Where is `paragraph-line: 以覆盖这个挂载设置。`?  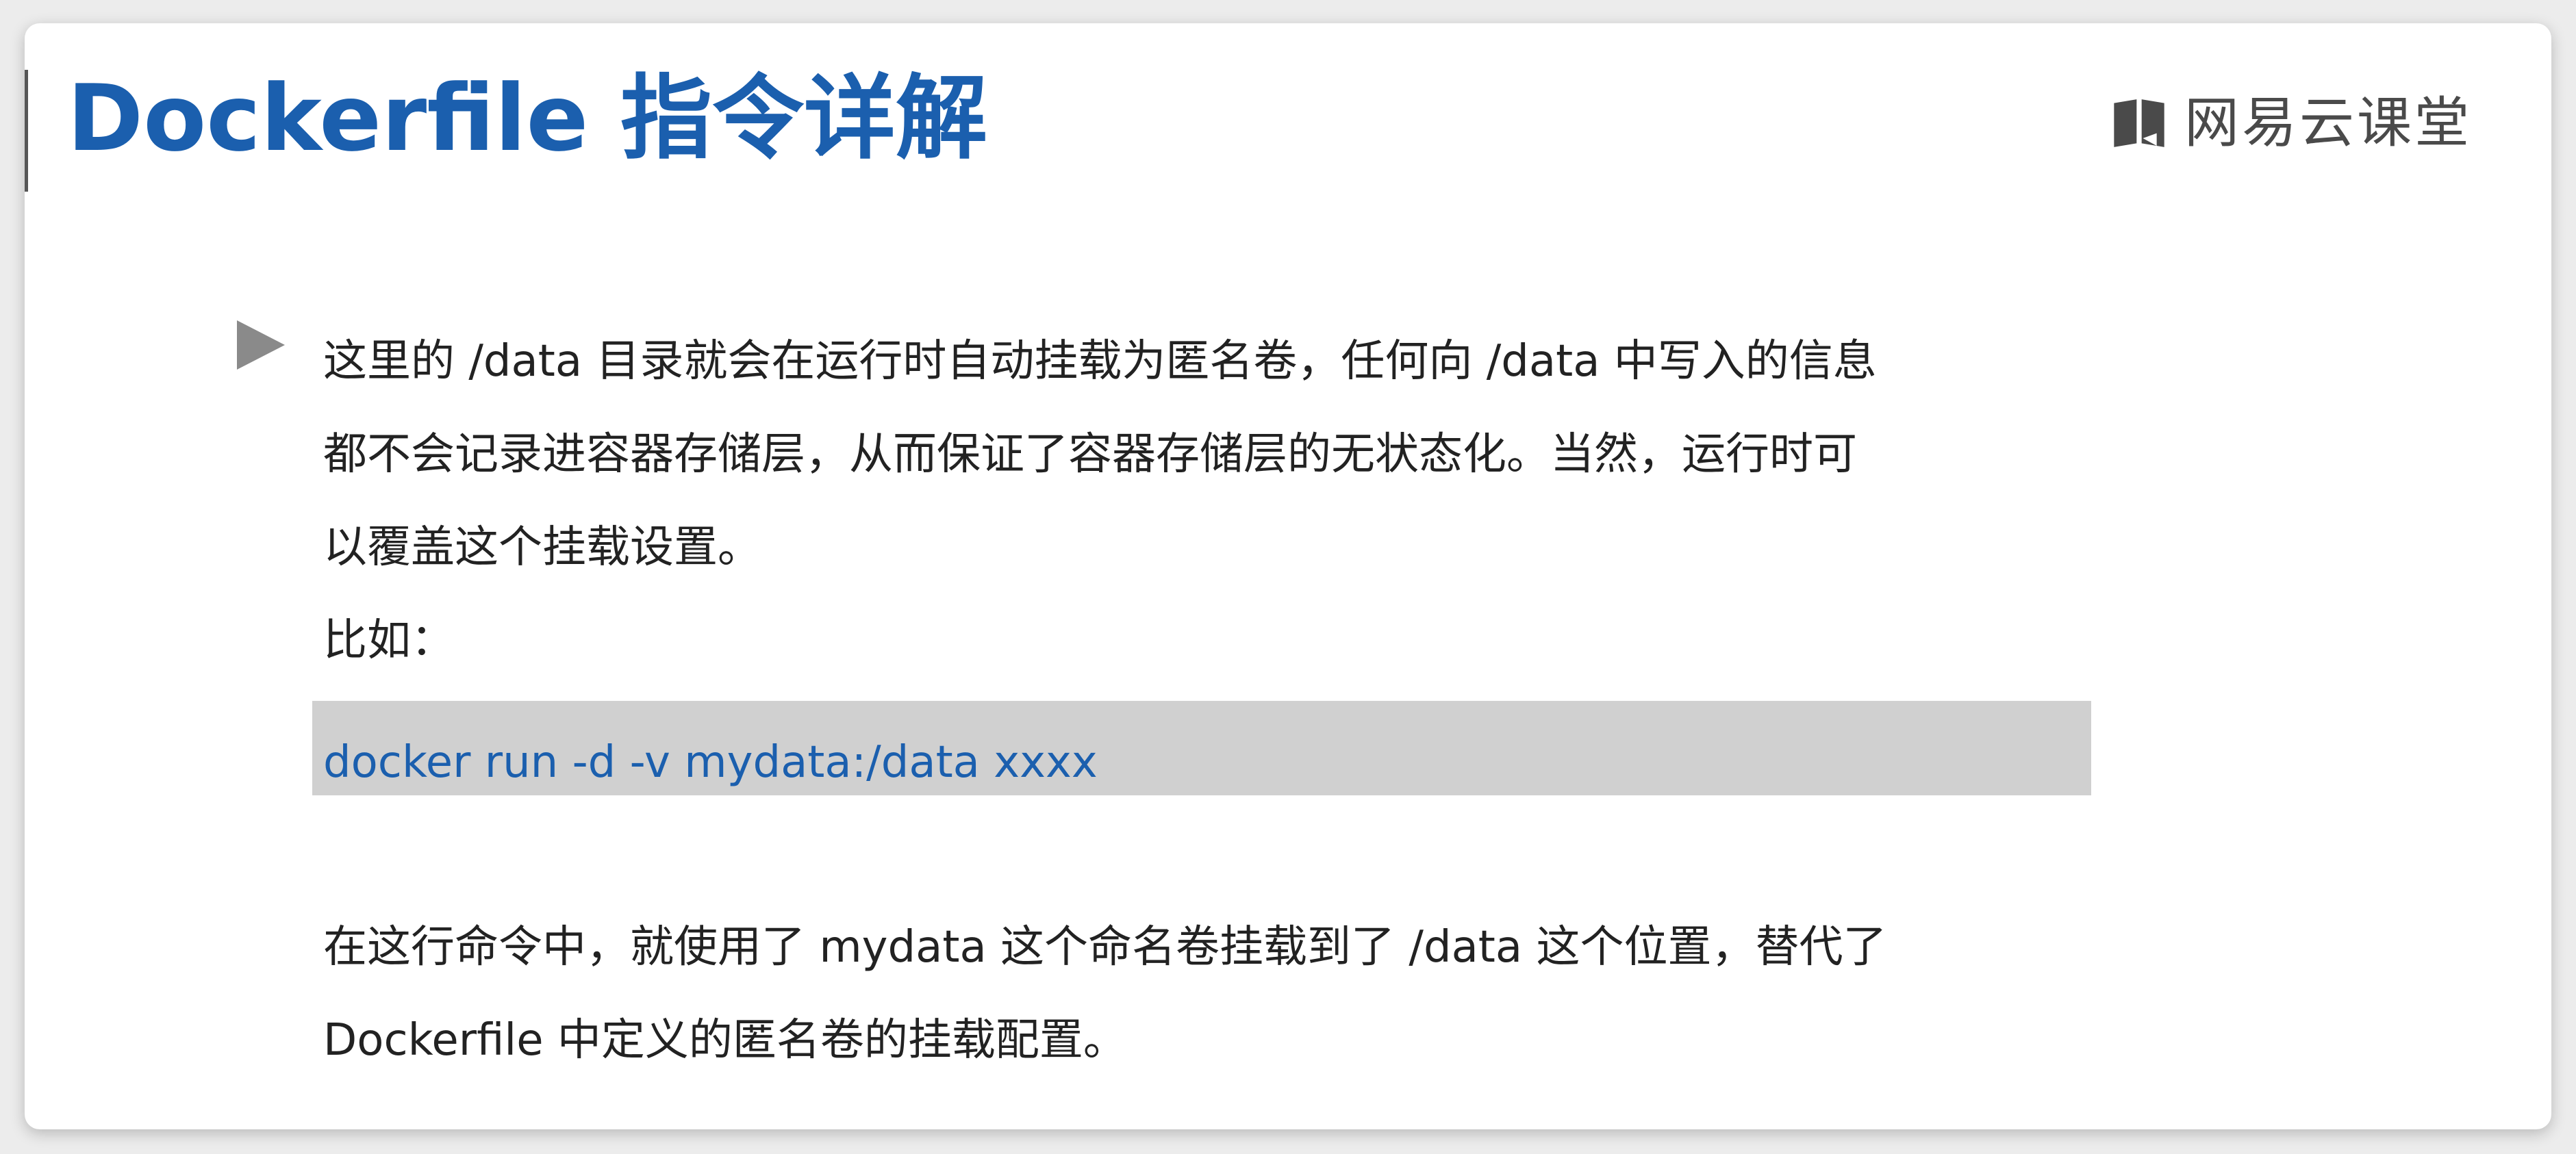 paragraph-line: 以覆盖这个挂载设置。 is located at coordinates (542, 548).